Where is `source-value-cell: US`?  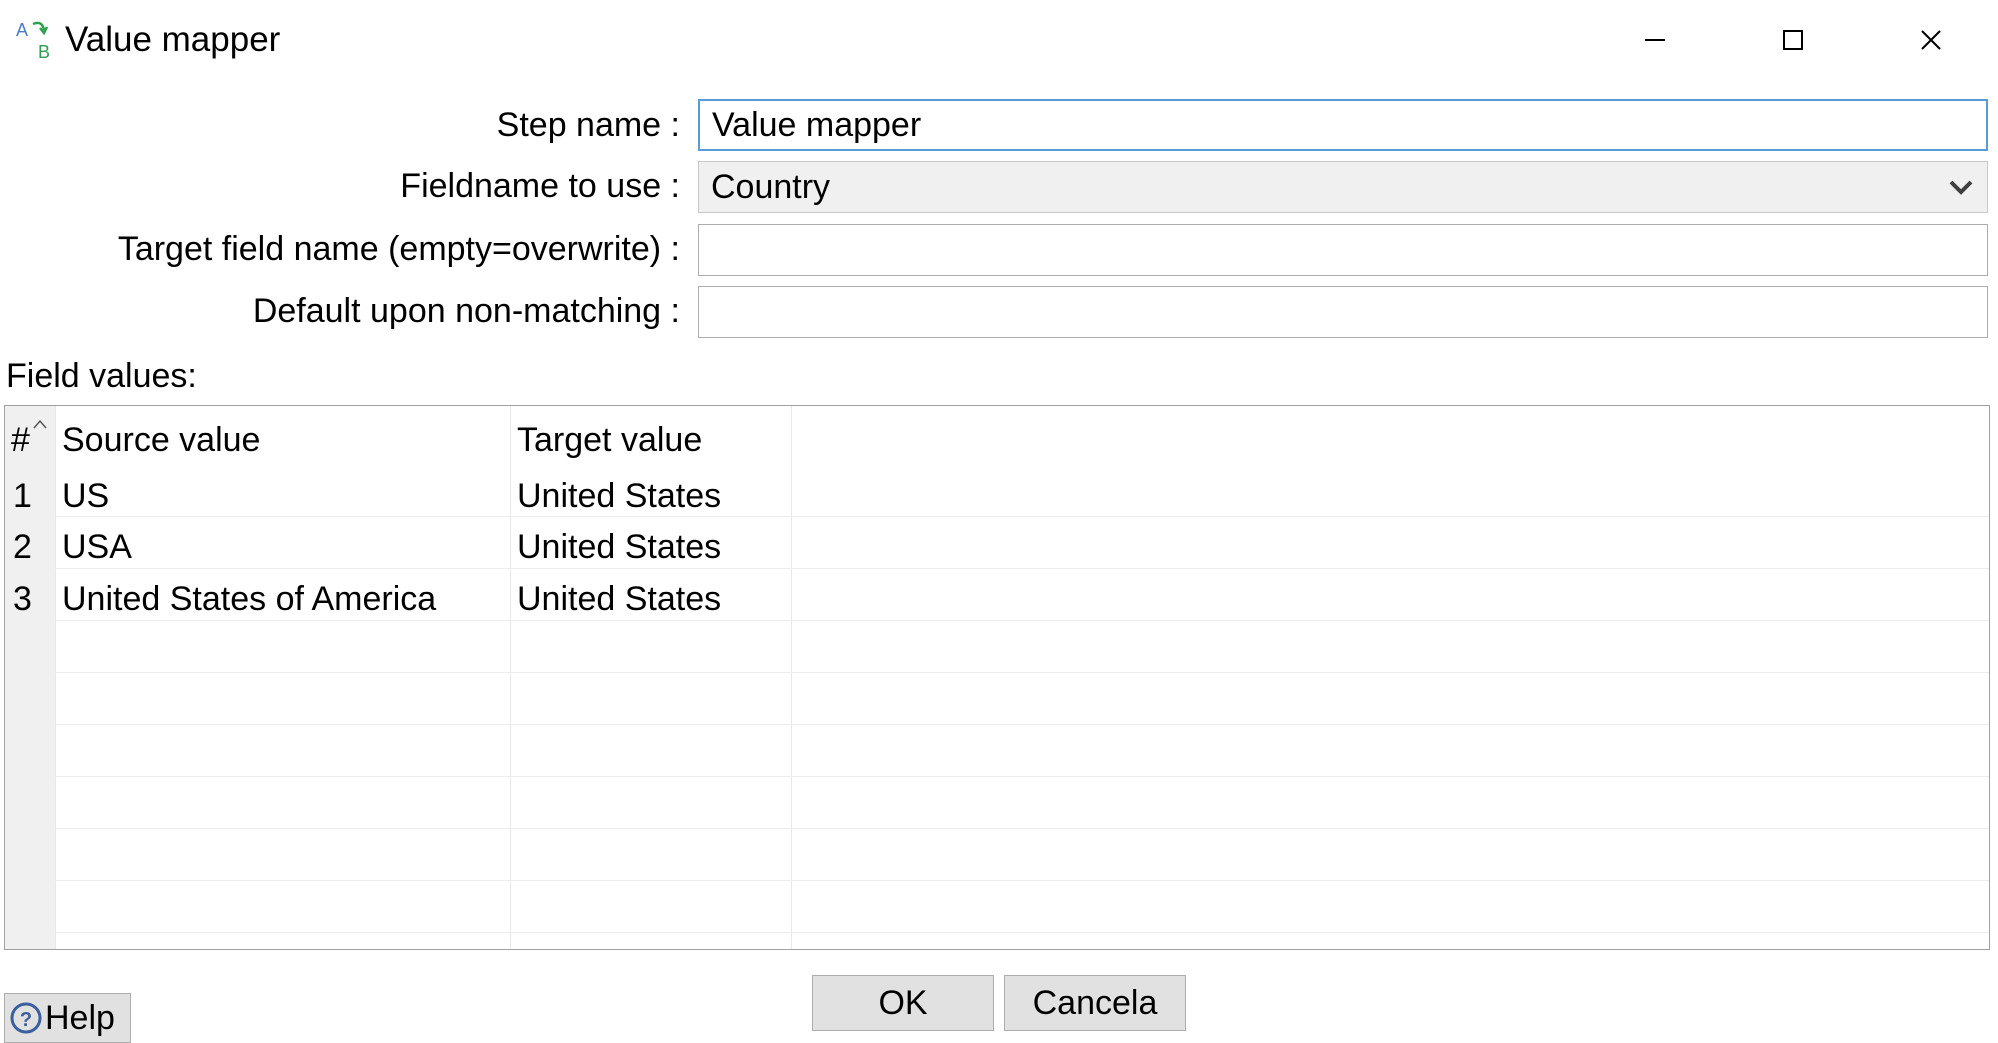
source-value-cell: US is located at coordinates (85, 496).